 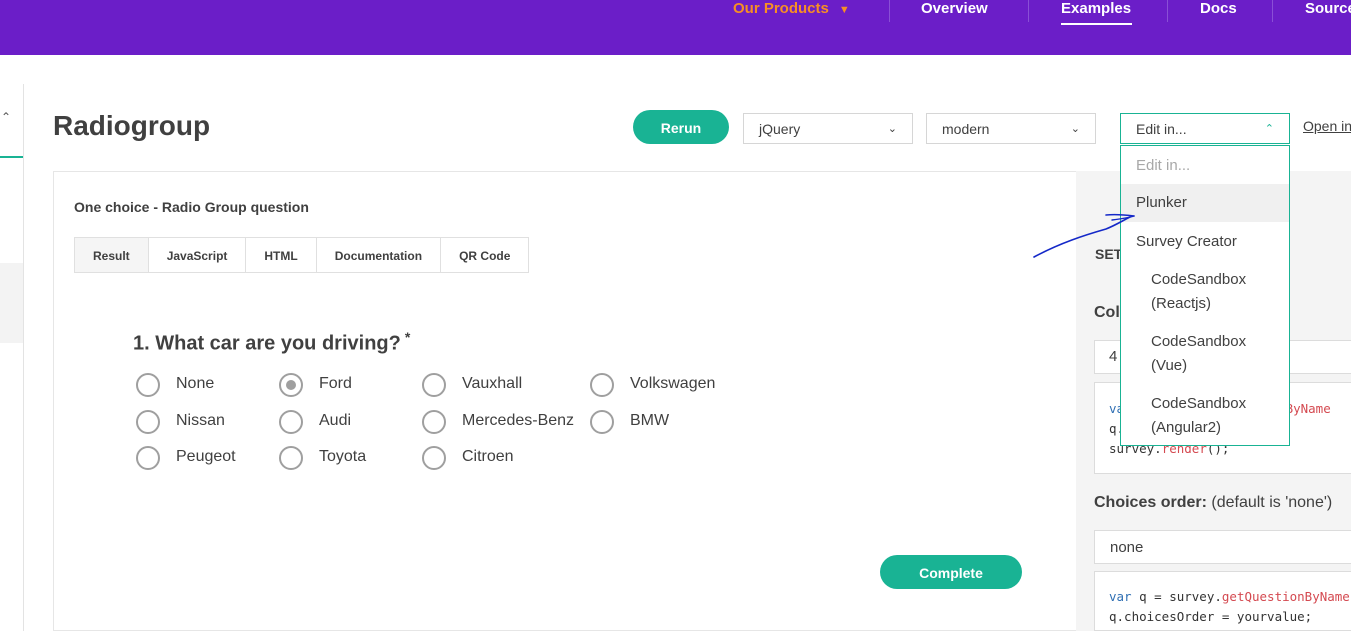 I want to click on option-label-line: (Vue), so click(x=1169, y=365).